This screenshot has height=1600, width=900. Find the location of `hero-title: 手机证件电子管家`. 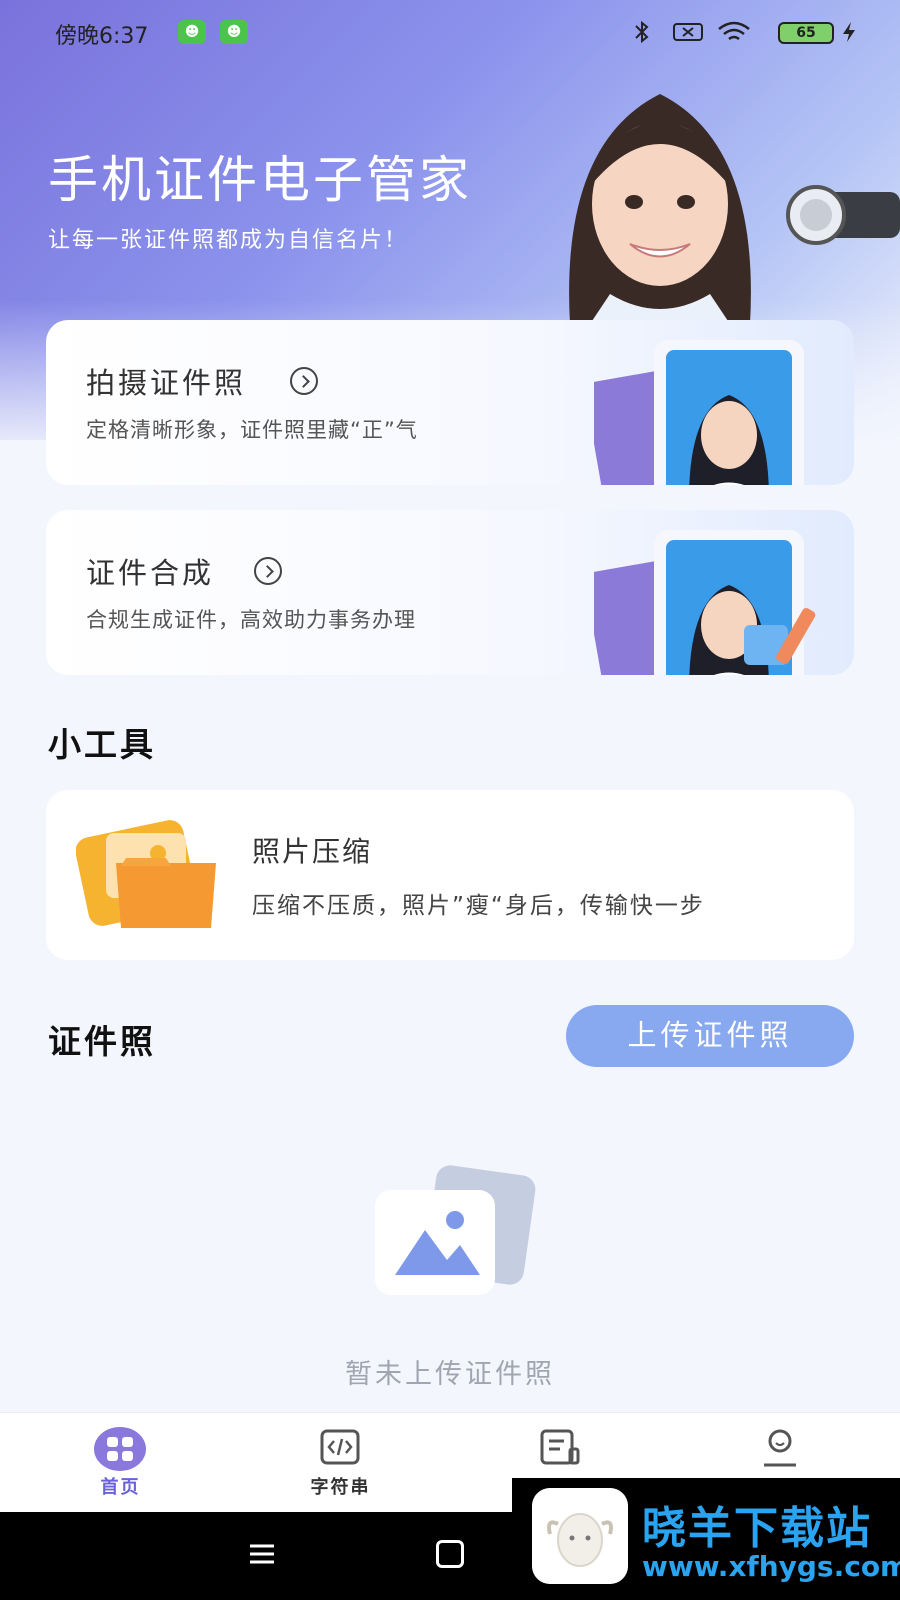

hero-title: 手机证件电子管家 is located at coordinates (260, 180).